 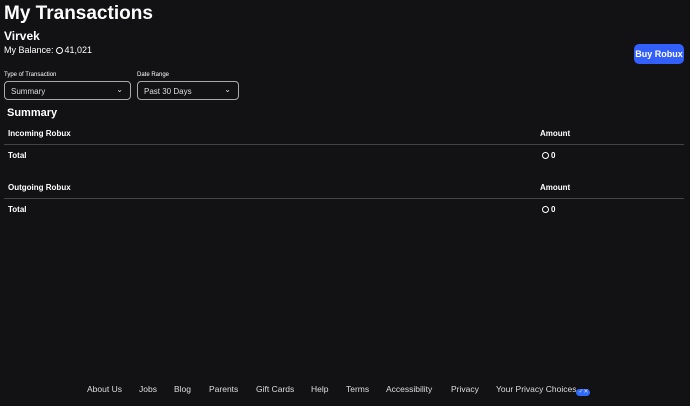 What do you see at coordinates (32, 113) in the screenshot?
I see `summary-title: Summary` at bounding box center [32, 113].